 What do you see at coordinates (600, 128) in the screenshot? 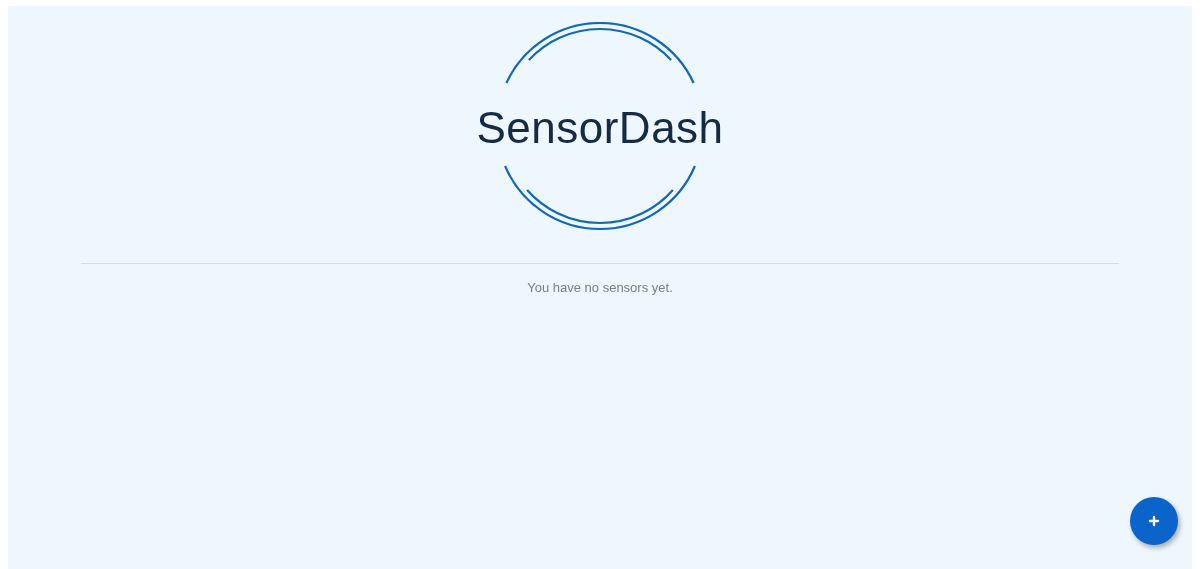
I see `logo-text: SensorDash` at bounding box center [600, 128].